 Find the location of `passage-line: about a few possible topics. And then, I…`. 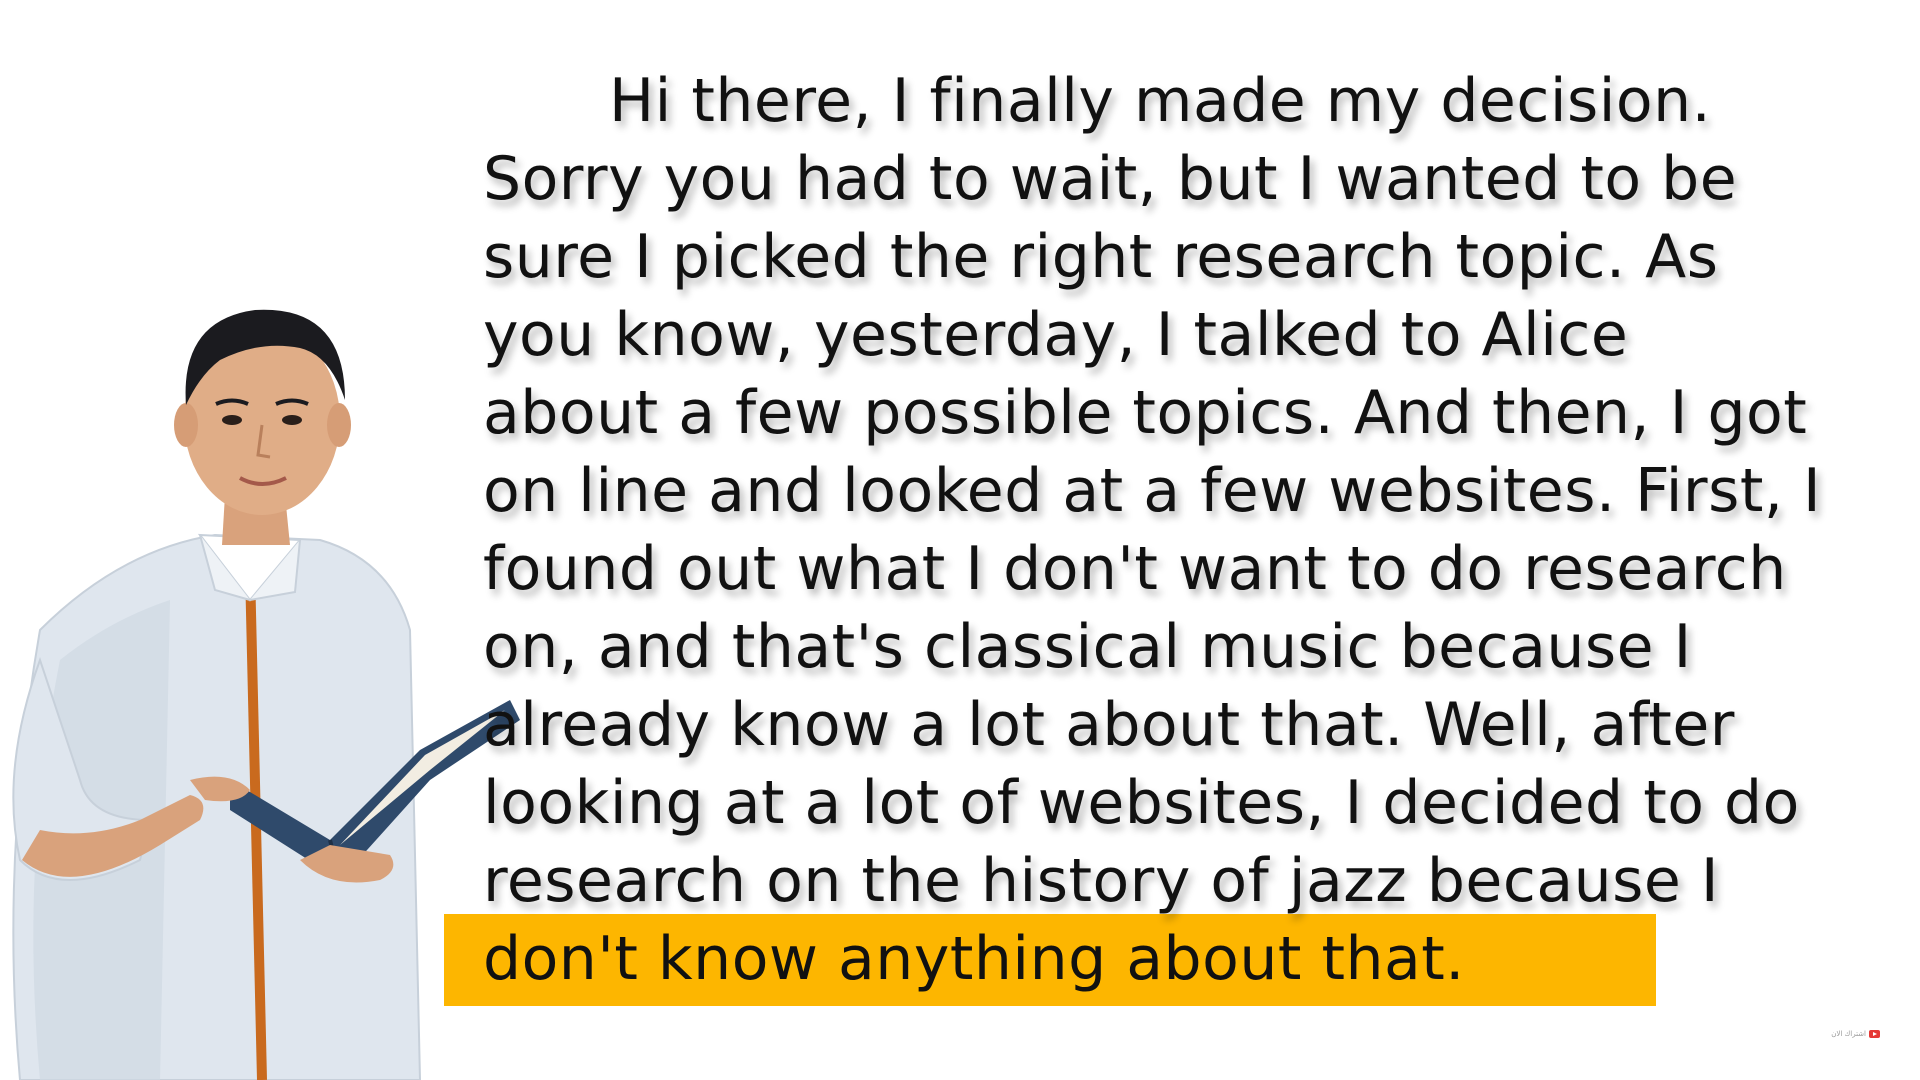

passage-line: about a few possible topics. And then, I… is located at coordinates (1145, 413).